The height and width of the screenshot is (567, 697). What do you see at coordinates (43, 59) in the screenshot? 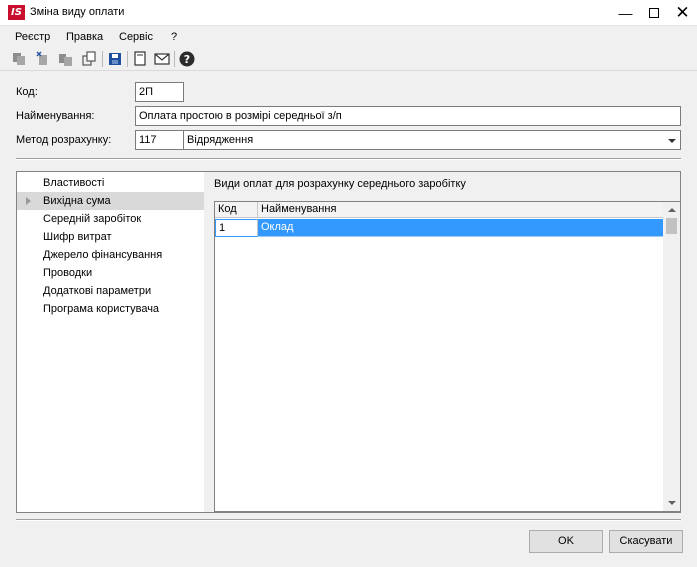
I see `new-icon` at bounding box center [43, 59].